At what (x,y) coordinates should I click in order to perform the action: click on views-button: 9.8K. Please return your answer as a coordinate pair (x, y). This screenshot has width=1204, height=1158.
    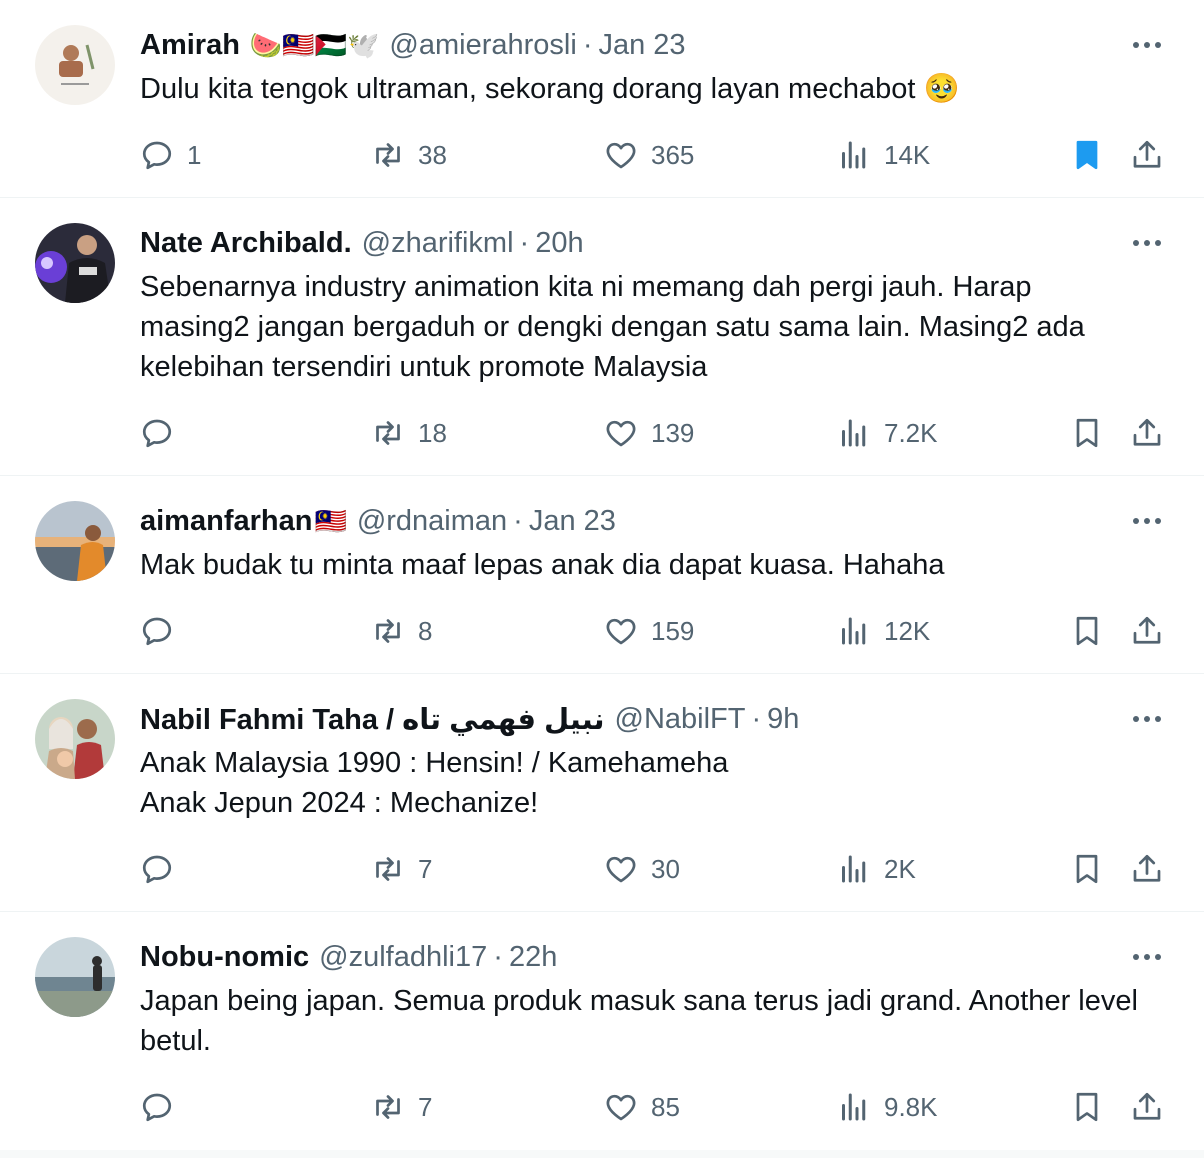
    Looking at the image, I should click on (887, 1107).